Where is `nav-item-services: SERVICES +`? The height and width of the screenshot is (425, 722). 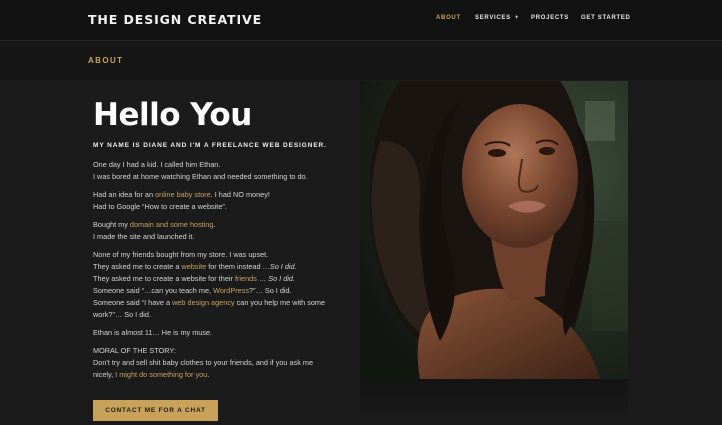
nav-item-services: SERVICES + is located at coordinates (497, 18).